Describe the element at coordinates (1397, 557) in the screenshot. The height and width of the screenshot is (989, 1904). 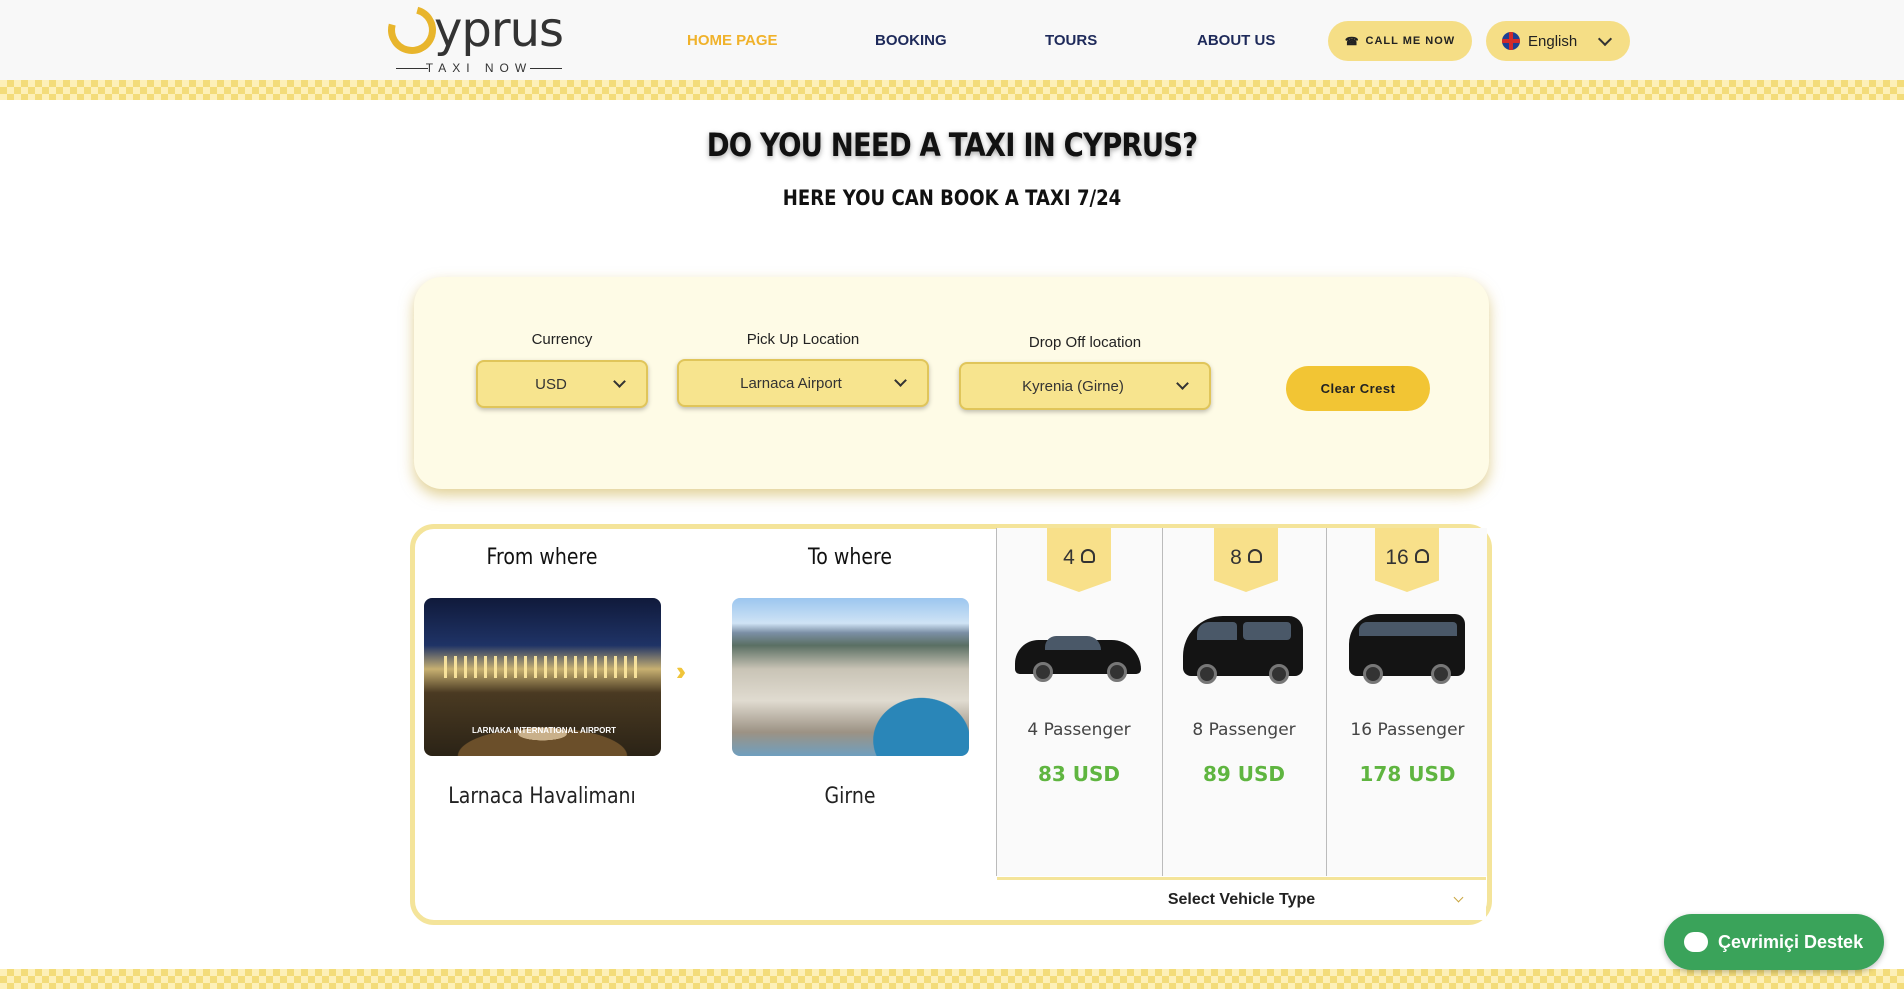
I see `capacity-value: 16` at that location.